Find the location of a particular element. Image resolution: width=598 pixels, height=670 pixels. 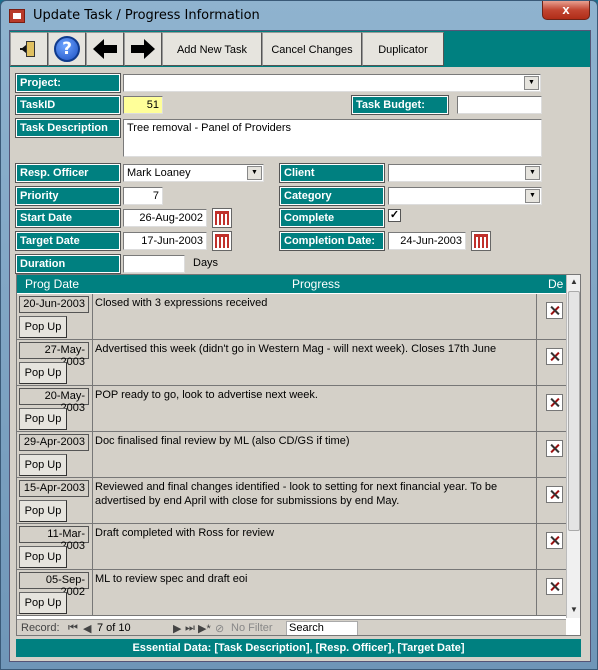

next-record-button is located at coordinates (143, 49).